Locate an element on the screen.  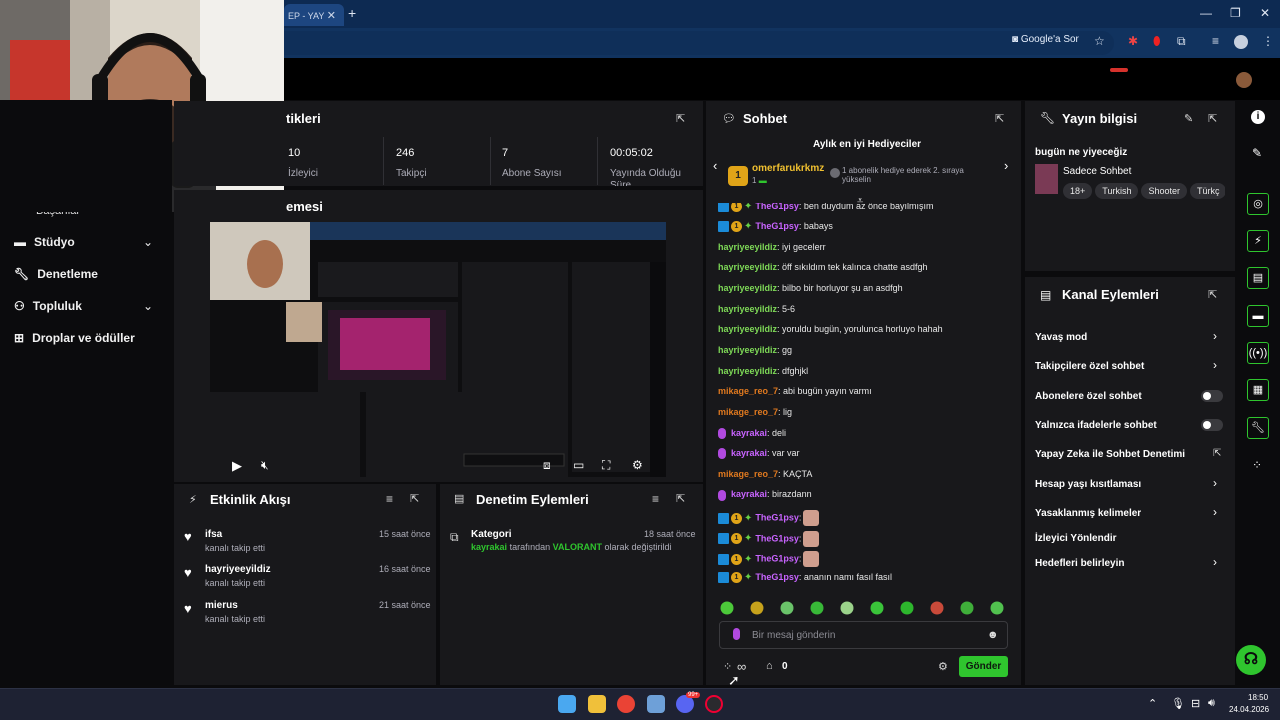
sidebar-item-moderation: 🔧︎ Denetleme is located at coordinates (56, 274).